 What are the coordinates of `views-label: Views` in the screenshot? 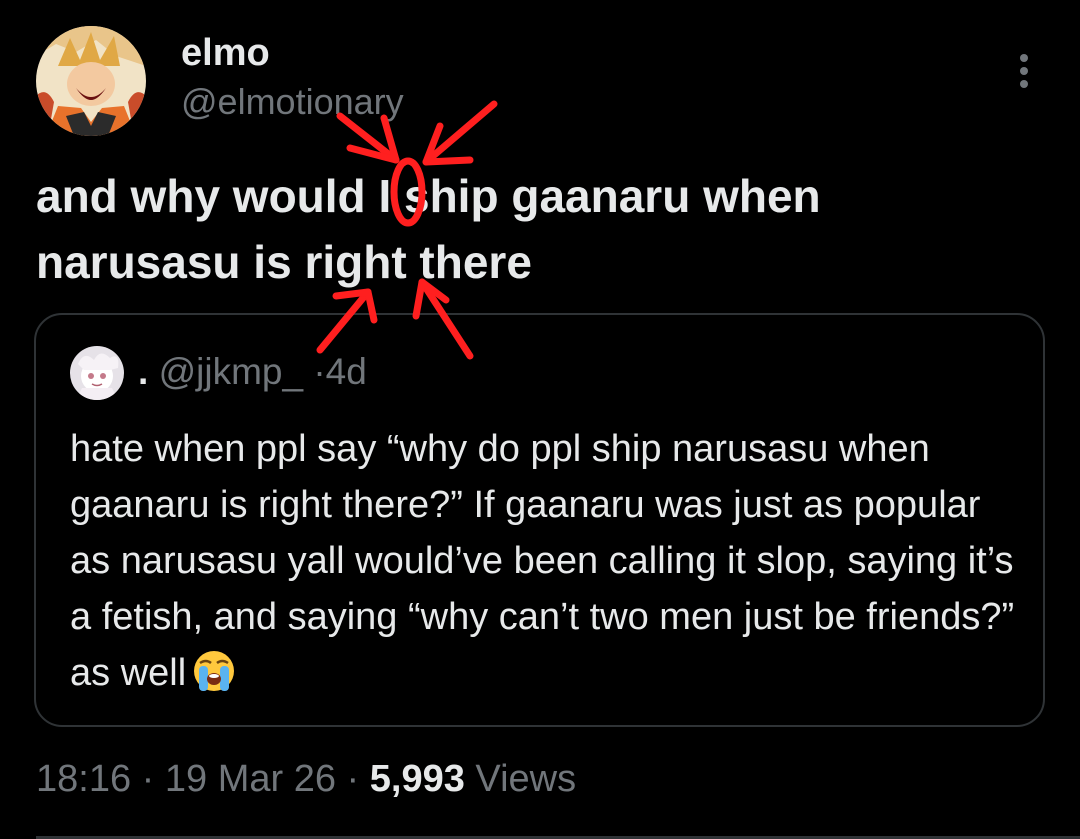 It's located at (526, 779).